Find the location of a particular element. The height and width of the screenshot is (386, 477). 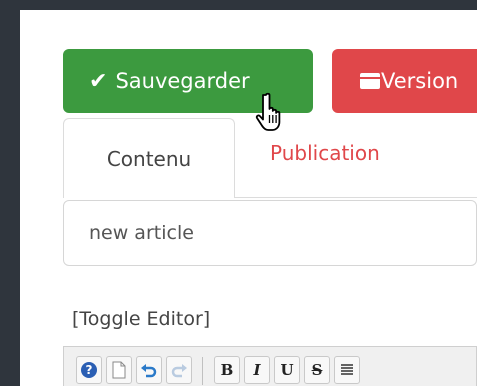

save-button-label: Sauvegarder is located at coordinates (182, 81).